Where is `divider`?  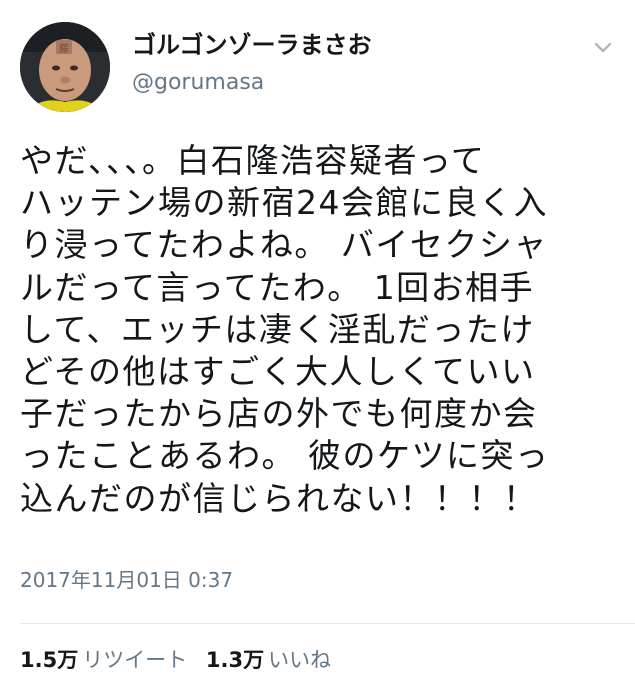 divider is located at coordinates (327, 623).